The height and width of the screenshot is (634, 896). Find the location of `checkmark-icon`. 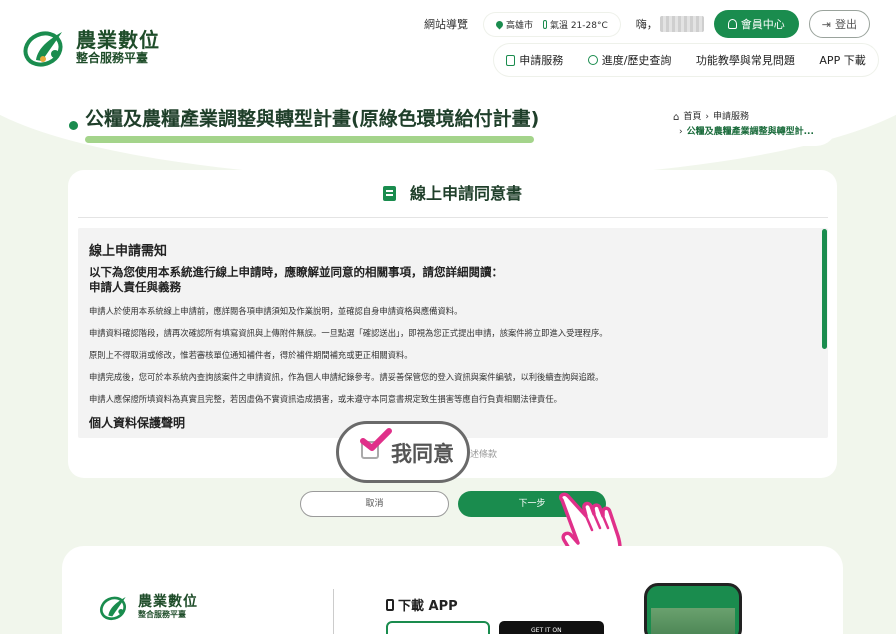

checkmark-icon is located at coordinates (376, 439).